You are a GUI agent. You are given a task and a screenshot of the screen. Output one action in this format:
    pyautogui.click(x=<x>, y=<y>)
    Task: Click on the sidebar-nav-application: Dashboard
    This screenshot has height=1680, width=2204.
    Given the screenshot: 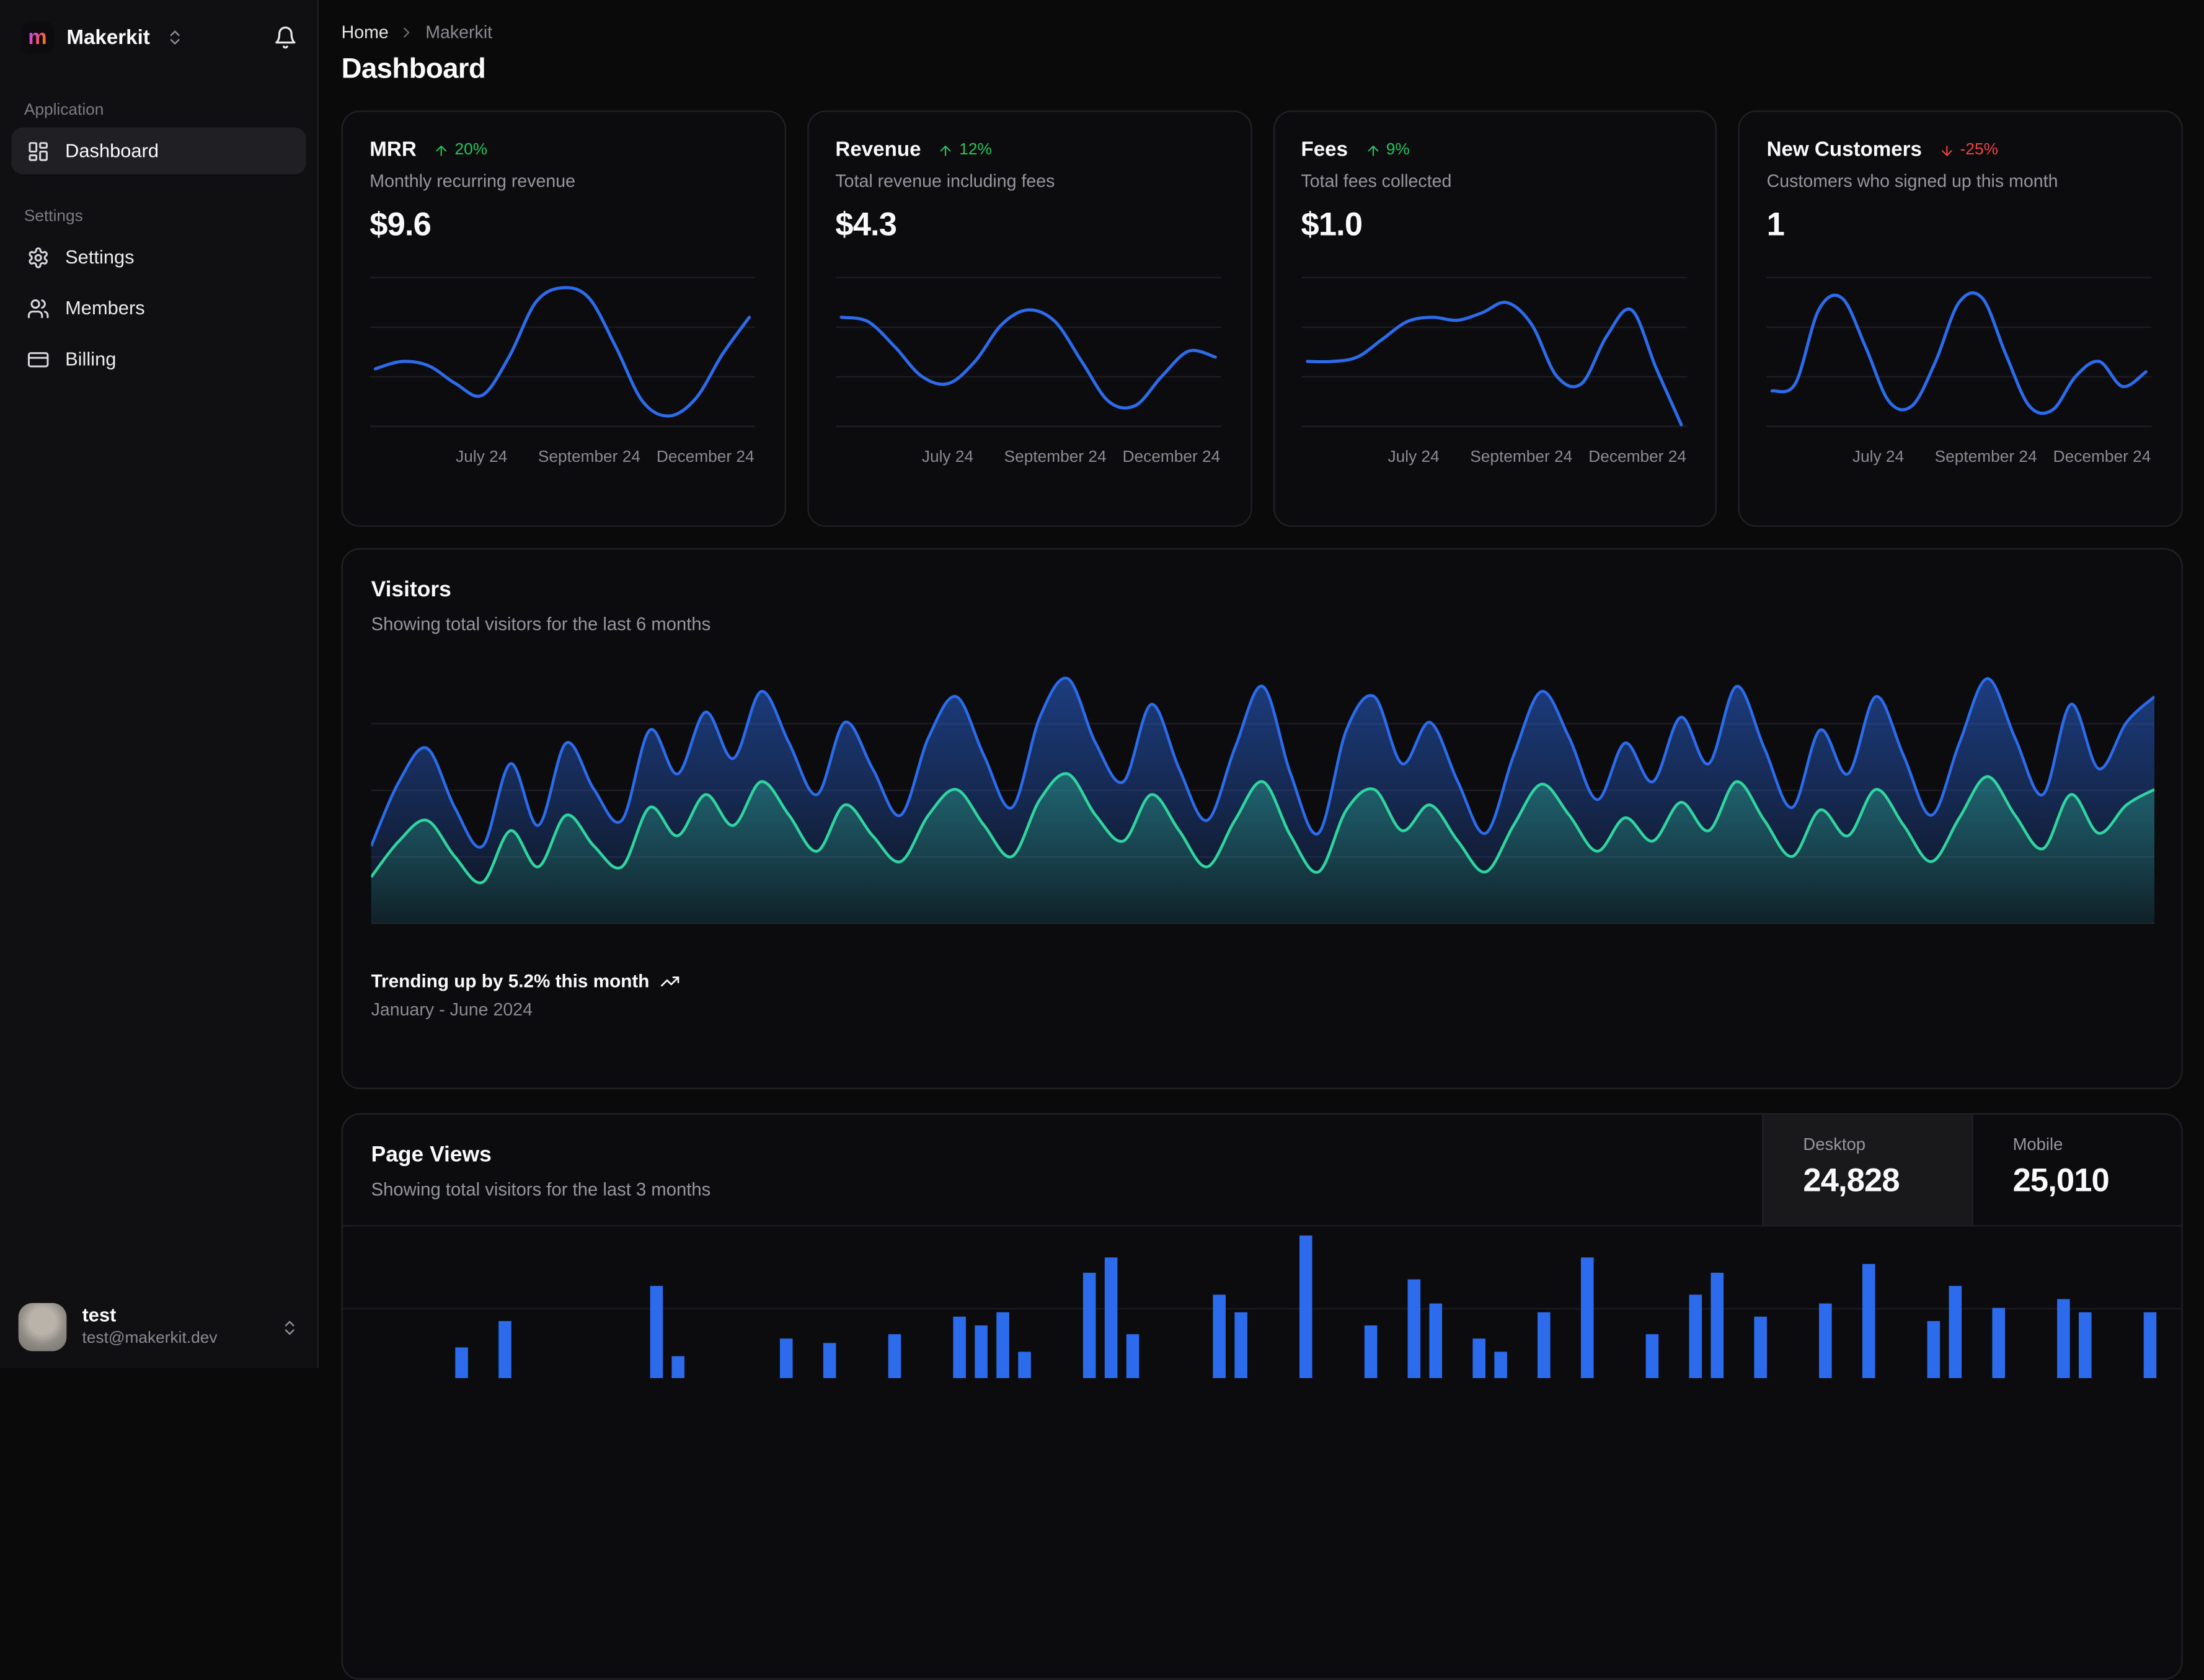 What is the action you would take?
    pyautogui.click(x=158, y=147)
    